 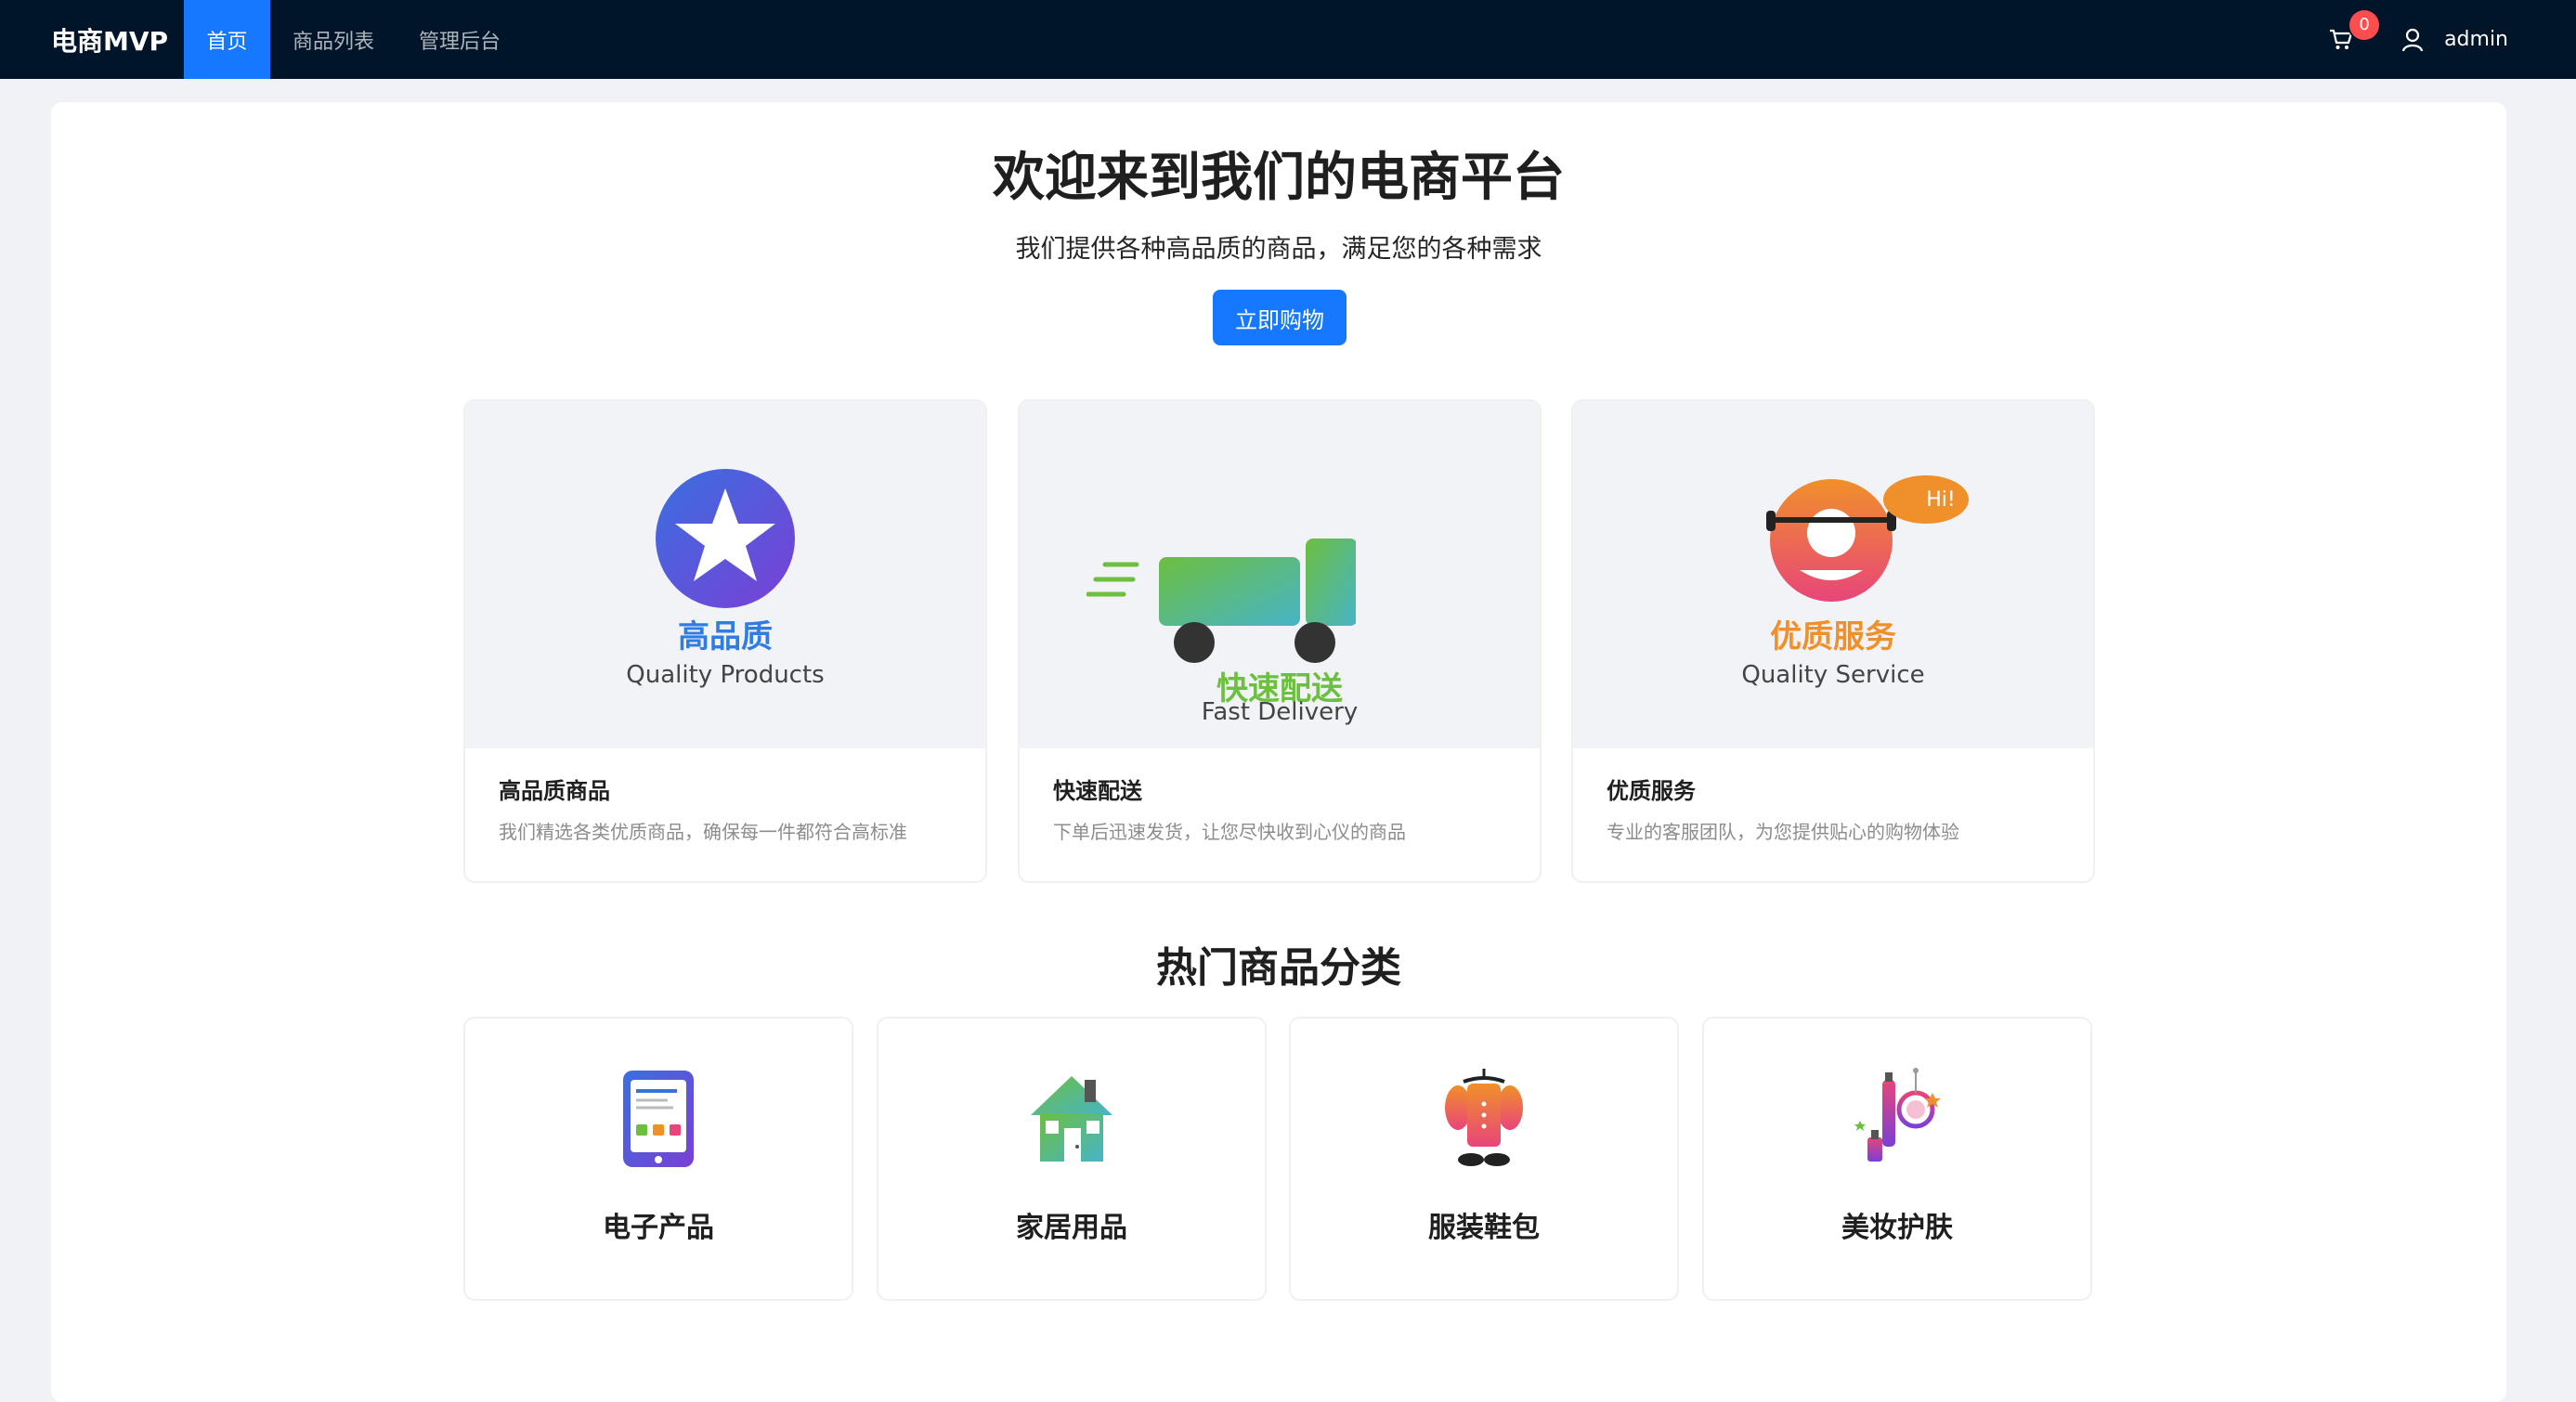 What do you see at coordinates (117, 39) in the screenshot?
I see `brand-logo: 电商MVP` at bounding box center [117, 39].